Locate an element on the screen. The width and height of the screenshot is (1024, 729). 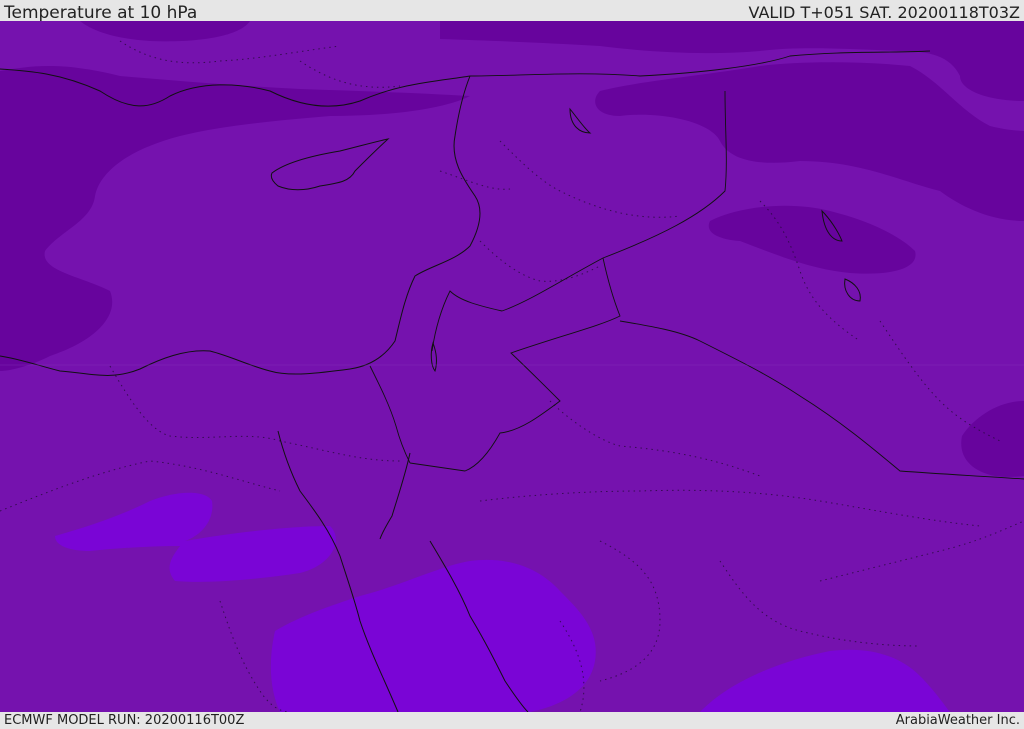
model-run-label: ECMWF MODEL RUN: 20200116T00Z is located at coordinates (124, 720).